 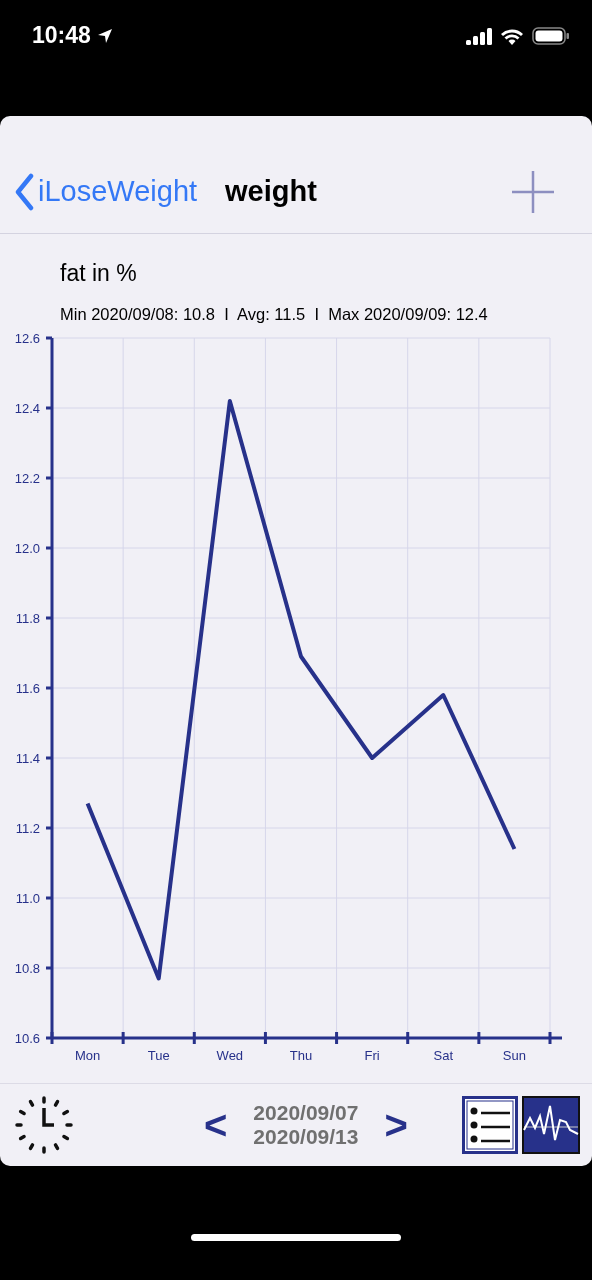 What do you see at coordinates (99, 191) in the screenshot?
I see `back-button: iLoseWeight` at bounding box center [99, 191].